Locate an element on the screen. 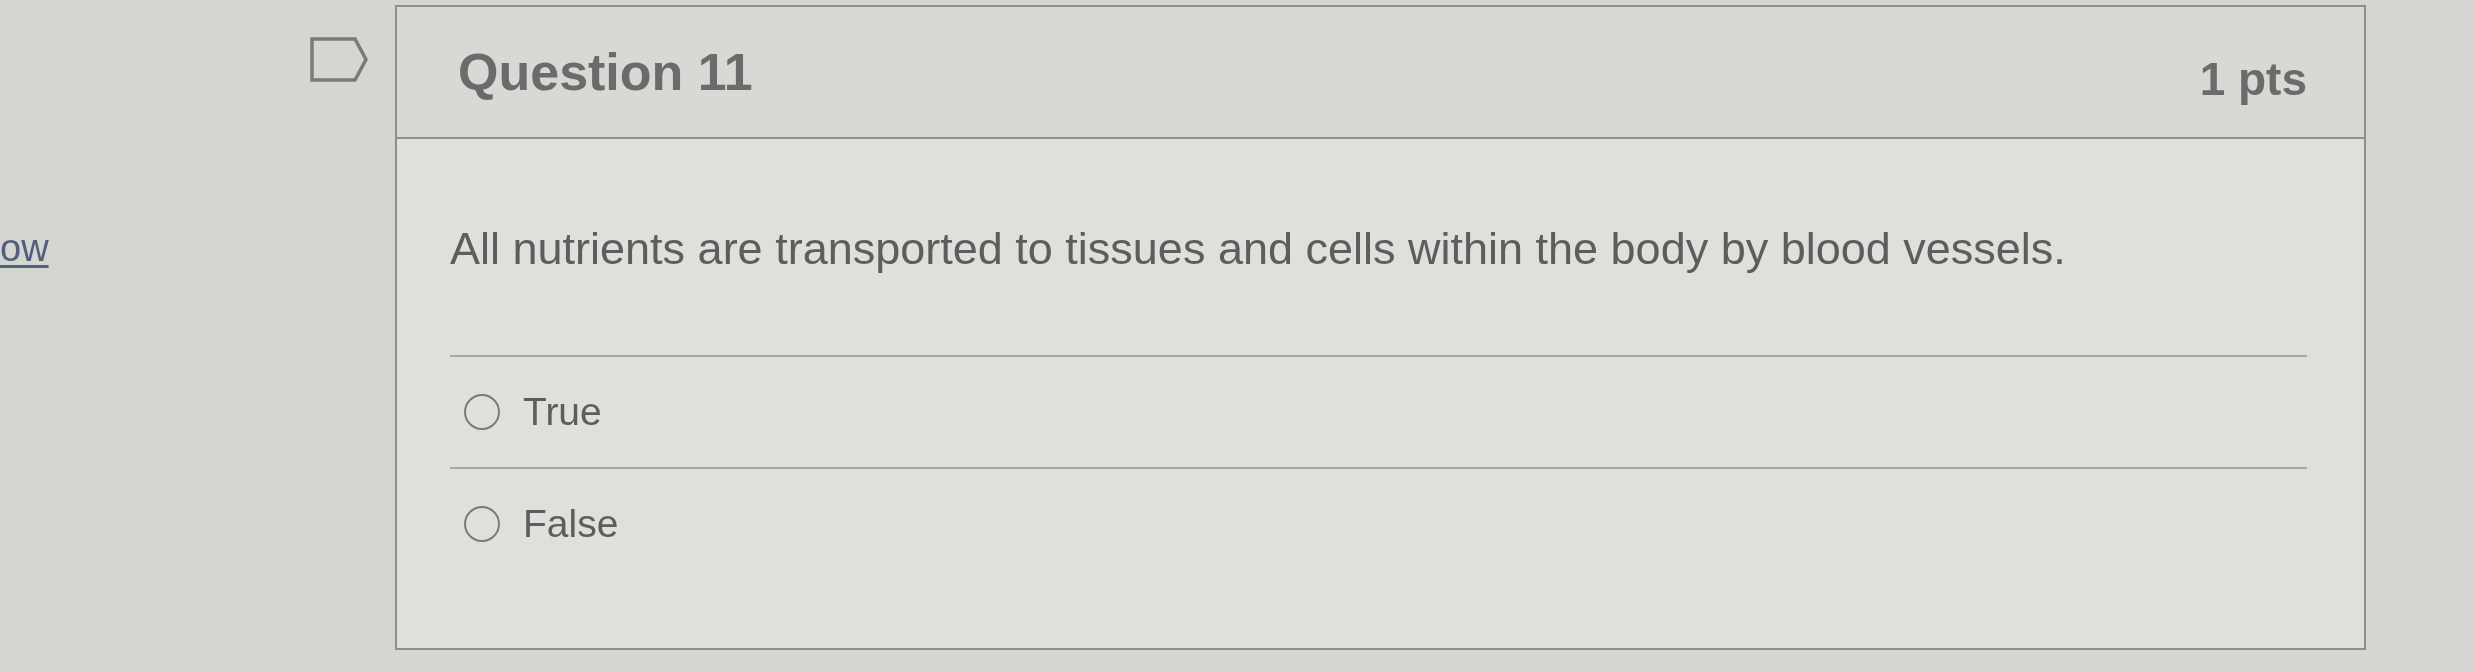  answer-label: False is located at coordinates (571, 524).